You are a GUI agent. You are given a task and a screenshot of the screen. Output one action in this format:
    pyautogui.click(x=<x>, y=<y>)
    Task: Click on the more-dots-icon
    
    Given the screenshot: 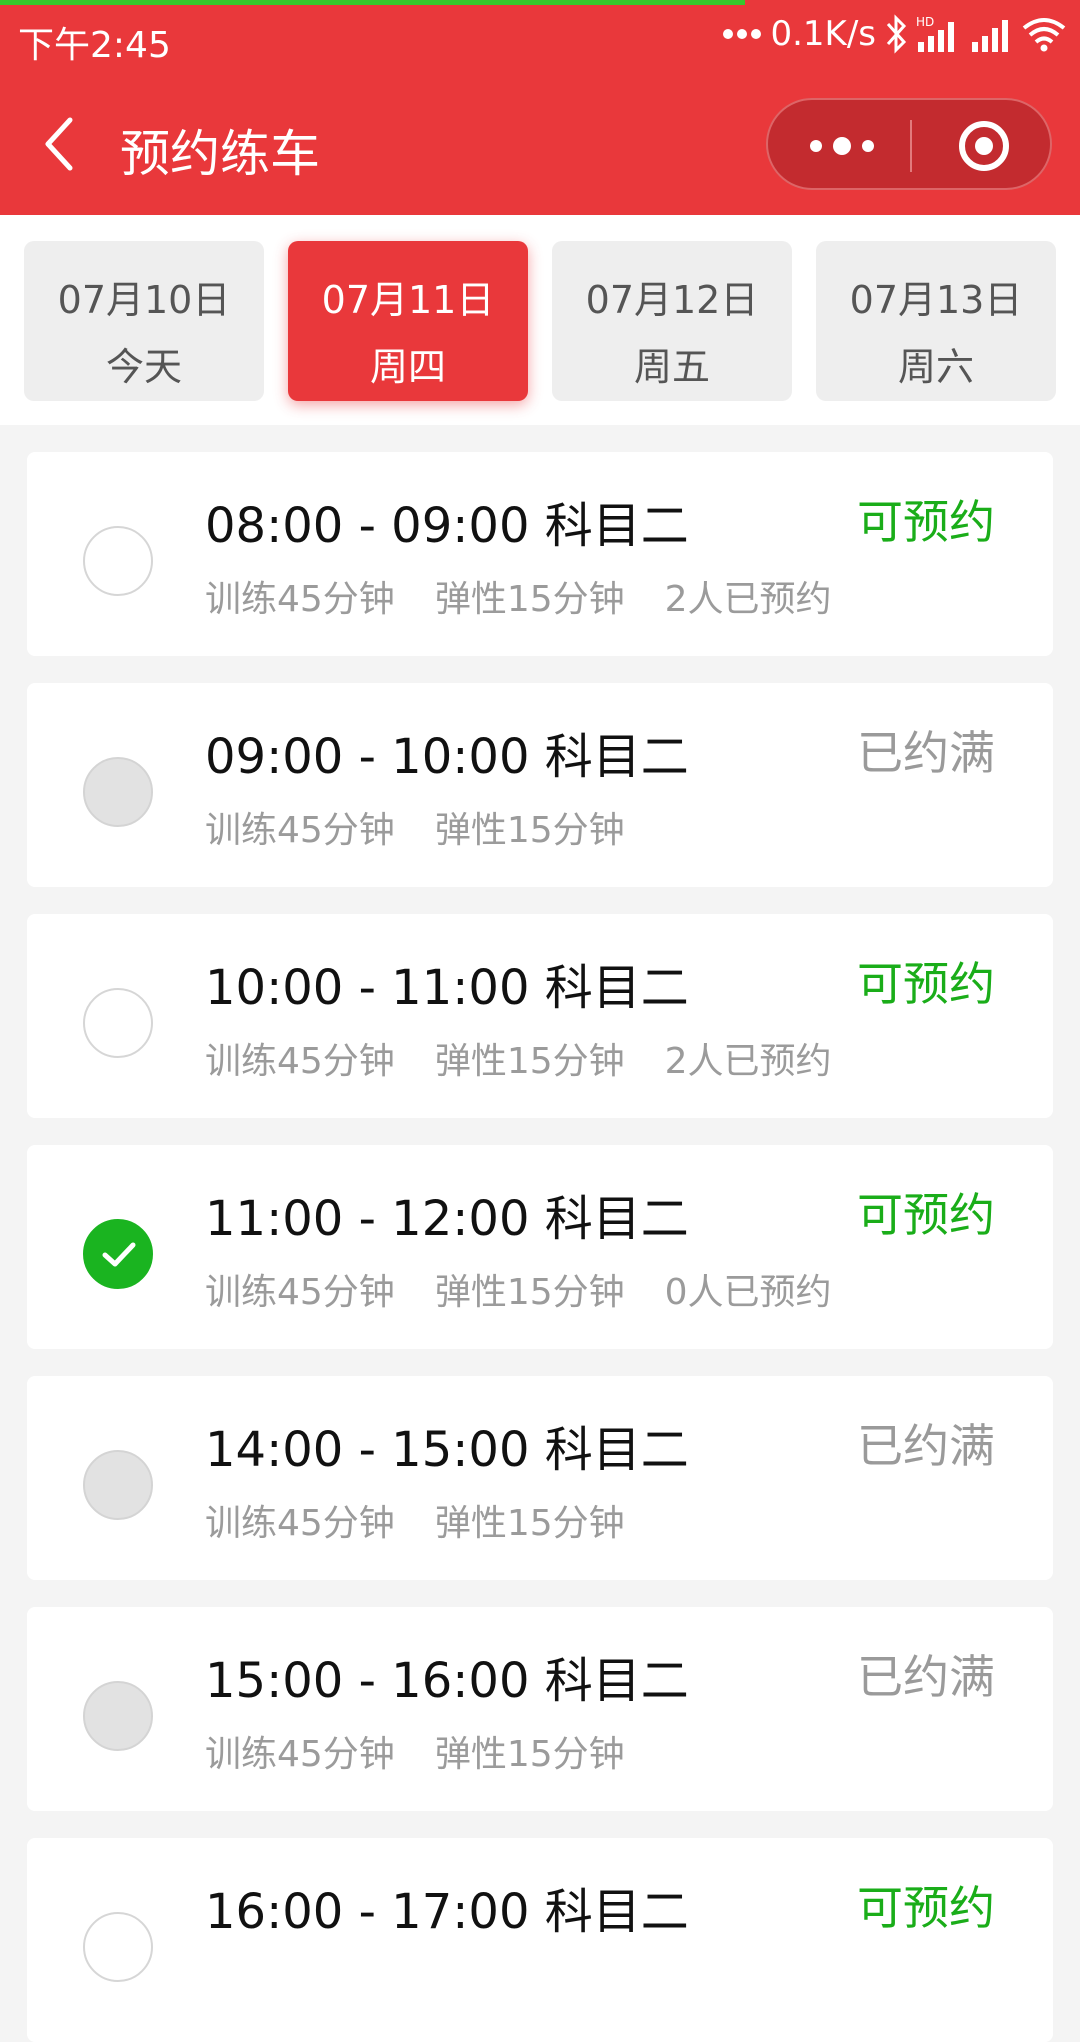 What is the action you would take?
    pyautogui.click(x=842, y=146)
    